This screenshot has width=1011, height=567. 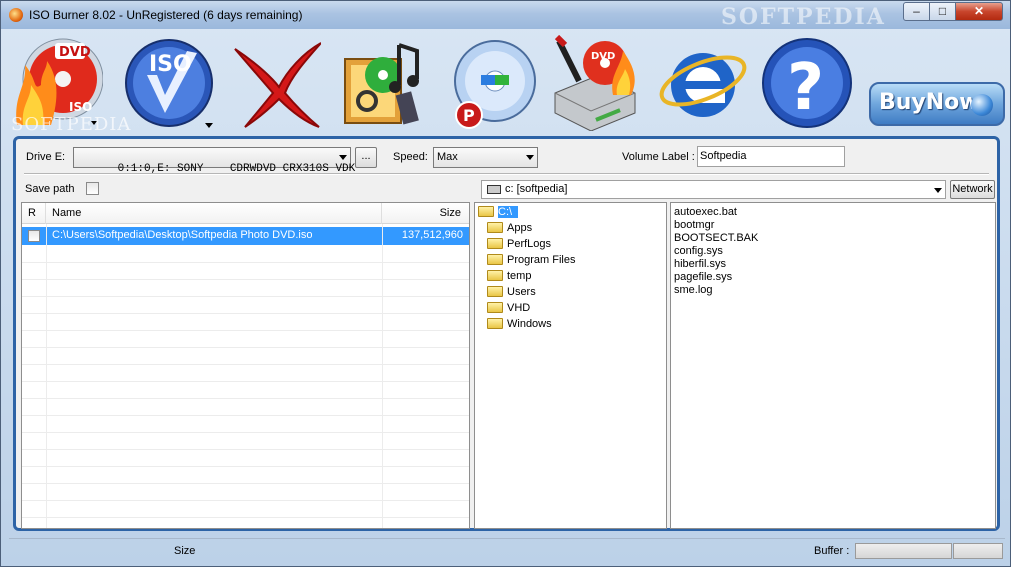 What do you see at coordinates (832, 551) in the screenshot?
I see `buffer-label: Buffer :` at bounding box center [832, 551].